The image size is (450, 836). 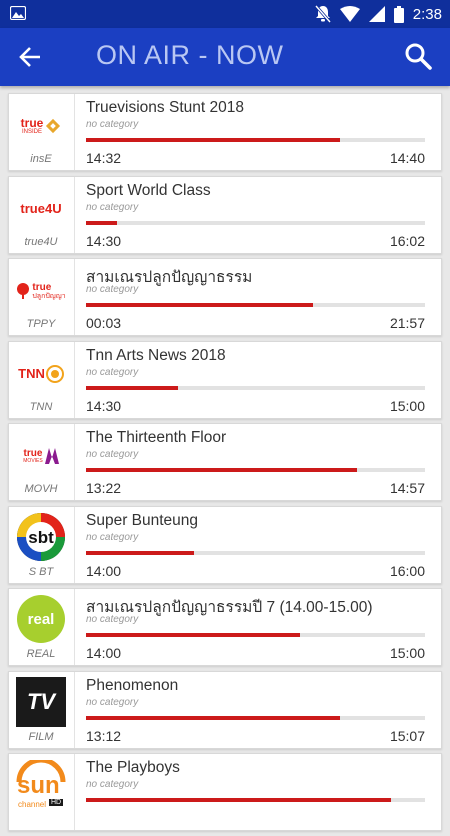 What do you see at coordinates (41, 654) in the screenshot?
I see `channel-code: REAL` at bounding box center [41, 654].